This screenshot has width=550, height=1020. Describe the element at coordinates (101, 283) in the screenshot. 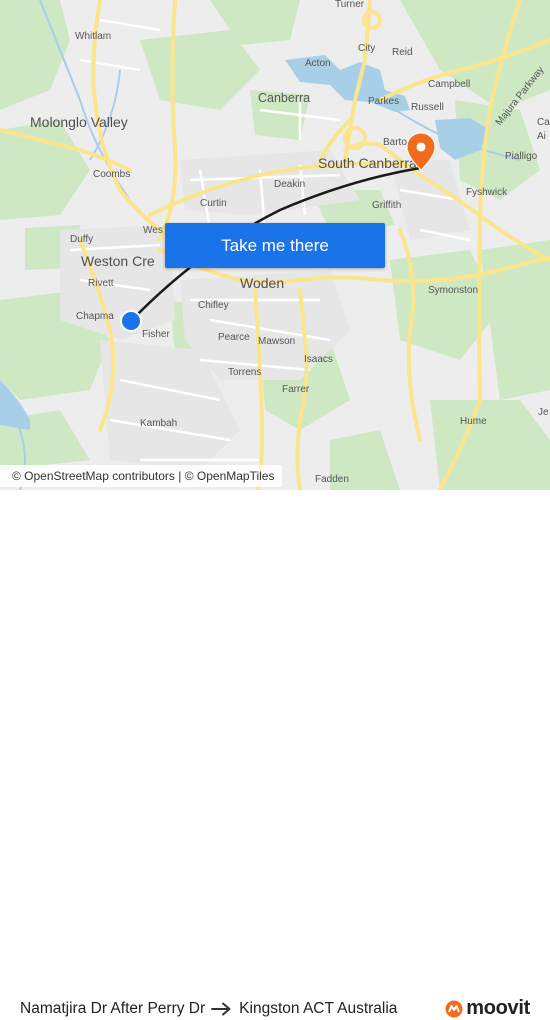

I see `label-rivett: Rivett` at that location.